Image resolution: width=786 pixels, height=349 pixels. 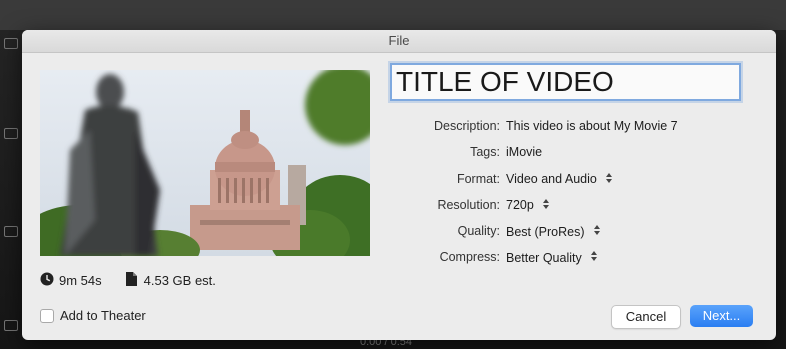 What do you see at coordinates (545, 231) in the screenshot?
I see `quality-value: Best (ProRes)` at bounding box center [545, 231].